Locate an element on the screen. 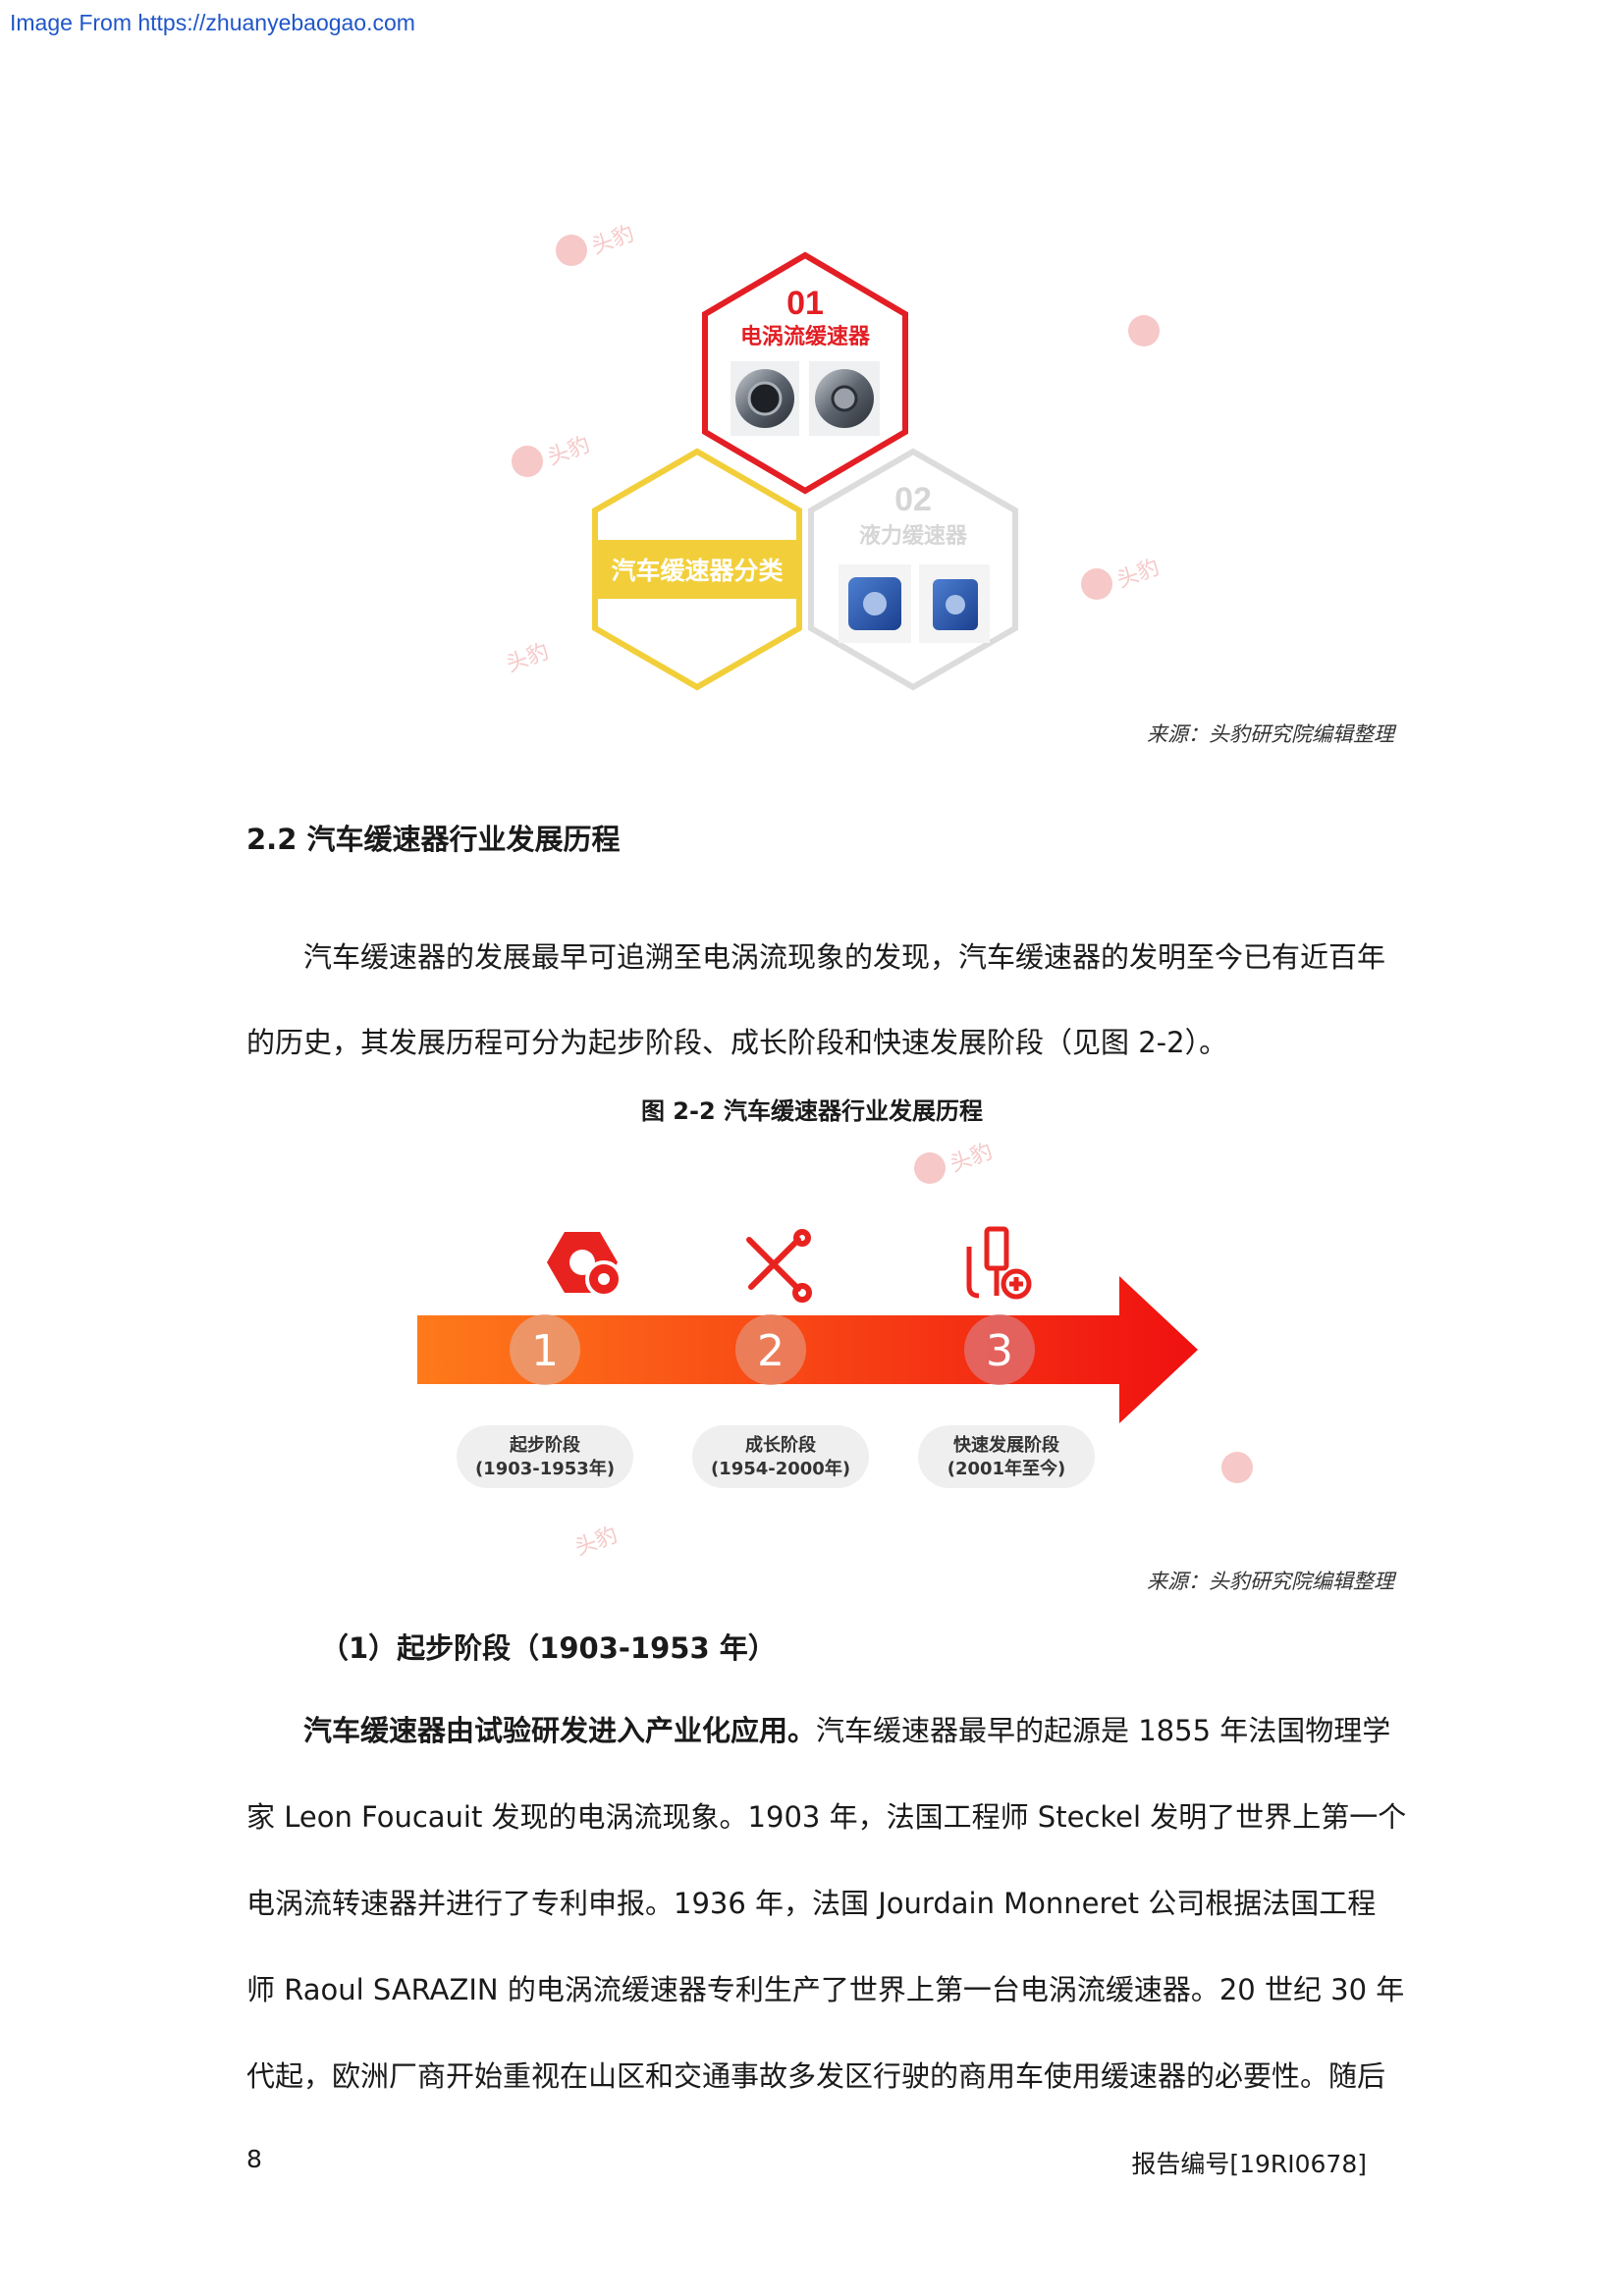  tools-plus-icon is located at coordinates (999, 1263).